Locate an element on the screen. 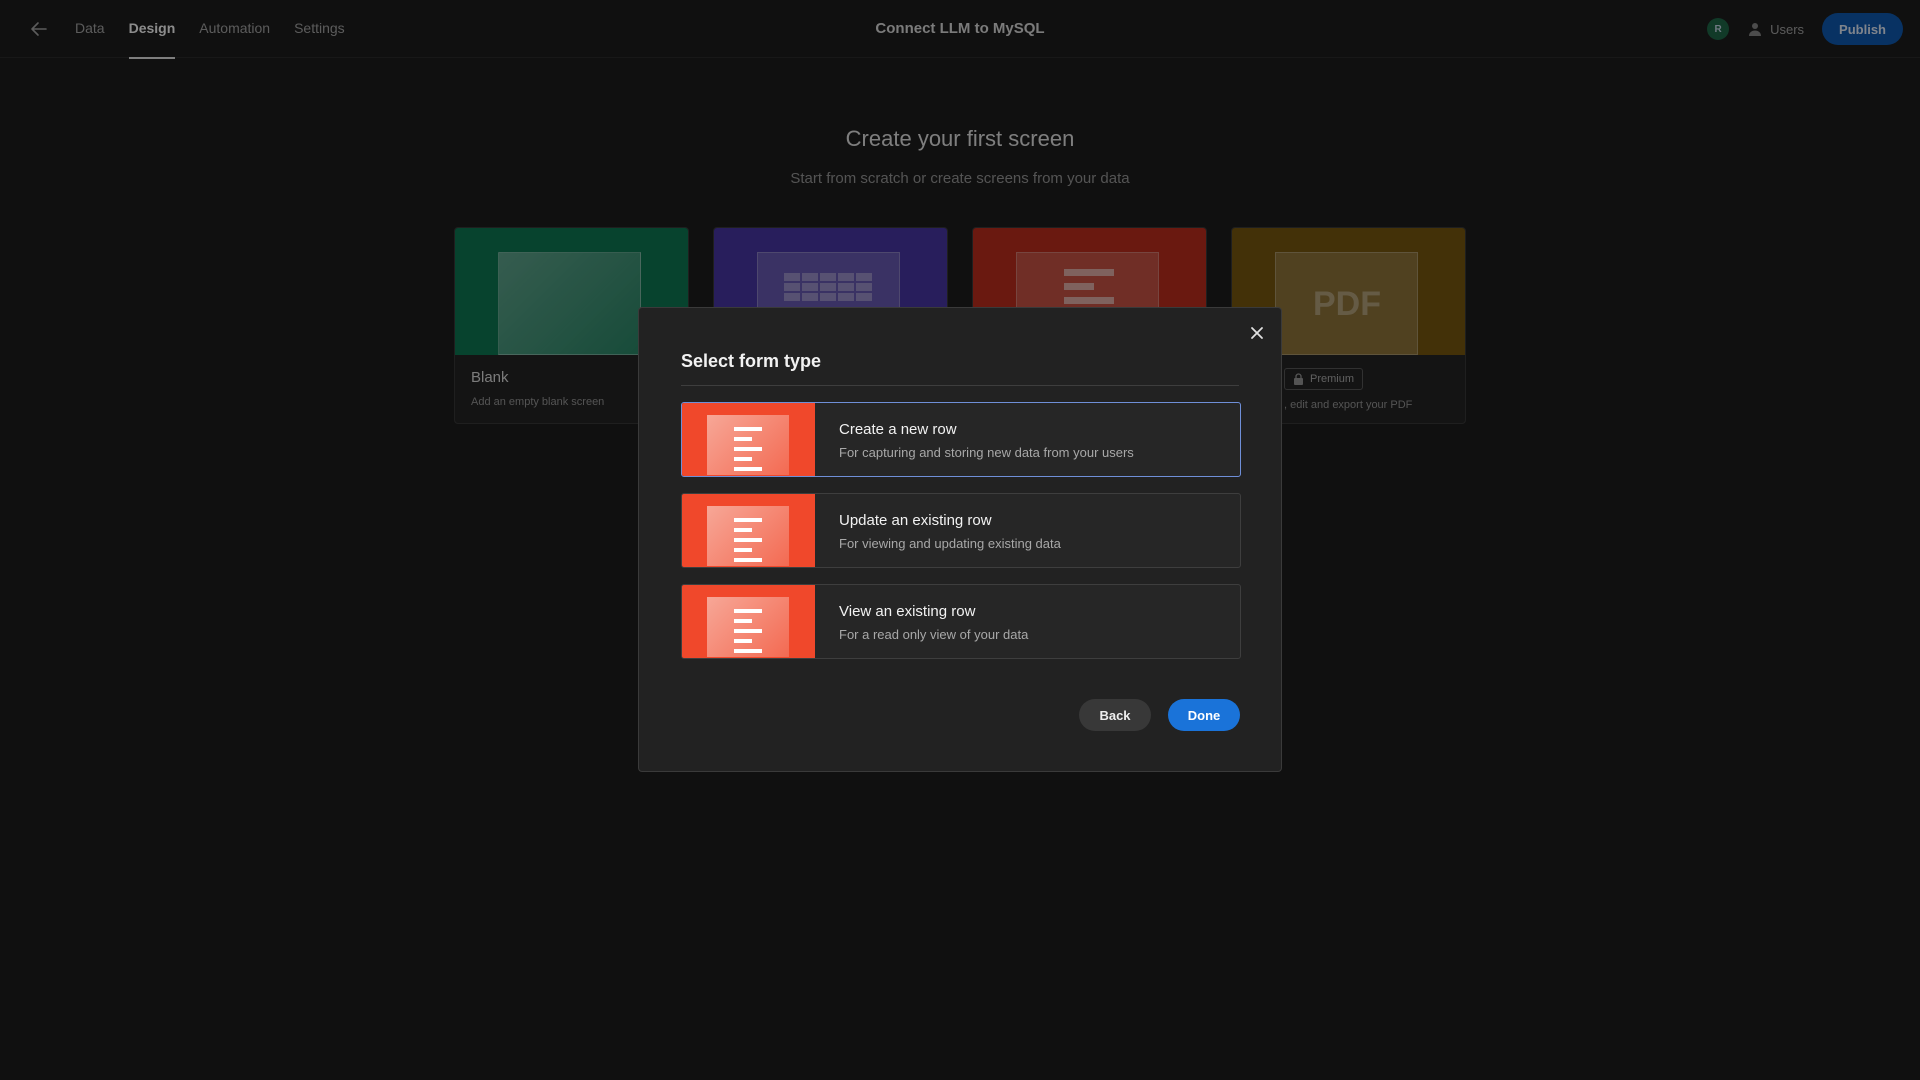 This screenshot has height=1080, width=1920. option-title: Create a new row is located at coordinates (898, 429).